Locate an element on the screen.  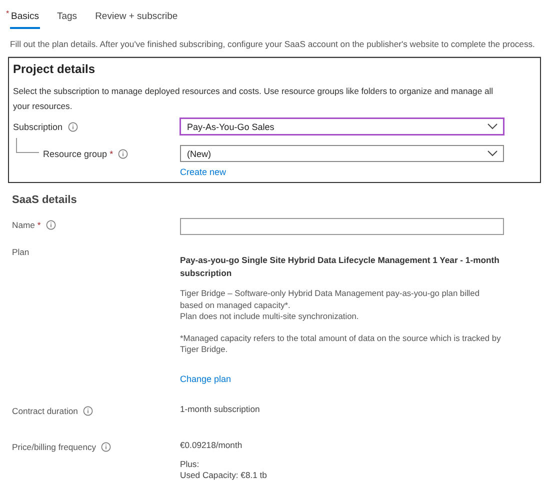
plan-title: Pay-as-you-go Single Site Hybrid Data Lifecycle Management 1 Year - 1-month subscription is located at coordinates (340, 267).